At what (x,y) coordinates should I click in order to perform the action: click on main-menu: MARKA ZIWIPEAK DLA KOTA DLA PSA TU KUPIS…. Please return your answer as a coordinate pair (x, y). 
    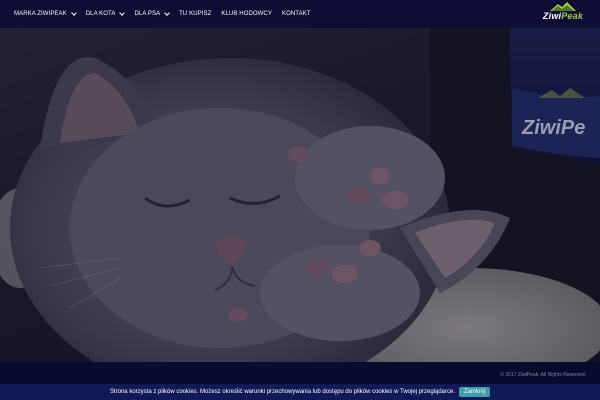
    Looking at the image, I should click on (167, 14).